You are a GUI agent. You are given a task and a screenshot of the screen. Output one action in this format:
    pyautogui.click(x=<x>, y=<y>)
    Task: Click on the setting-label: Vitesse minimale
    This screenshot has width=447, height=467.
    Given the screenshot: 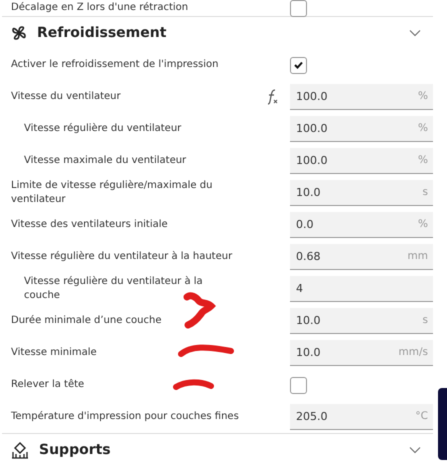 What is the action you would take?
    pyautogui.click(x=54, y=353)
    